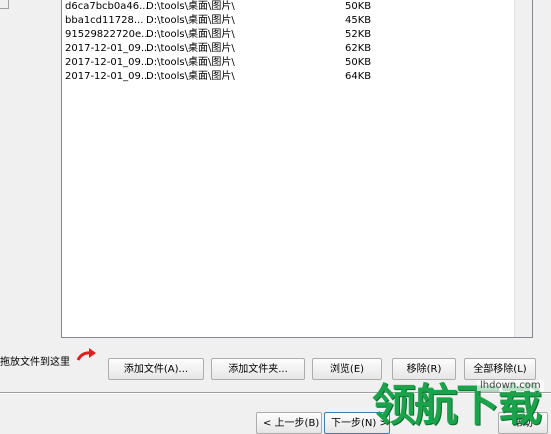 Image resolution: width=551 pixels, height=434 pixels. I want to click on left-panel-frame, so click(4, 4).